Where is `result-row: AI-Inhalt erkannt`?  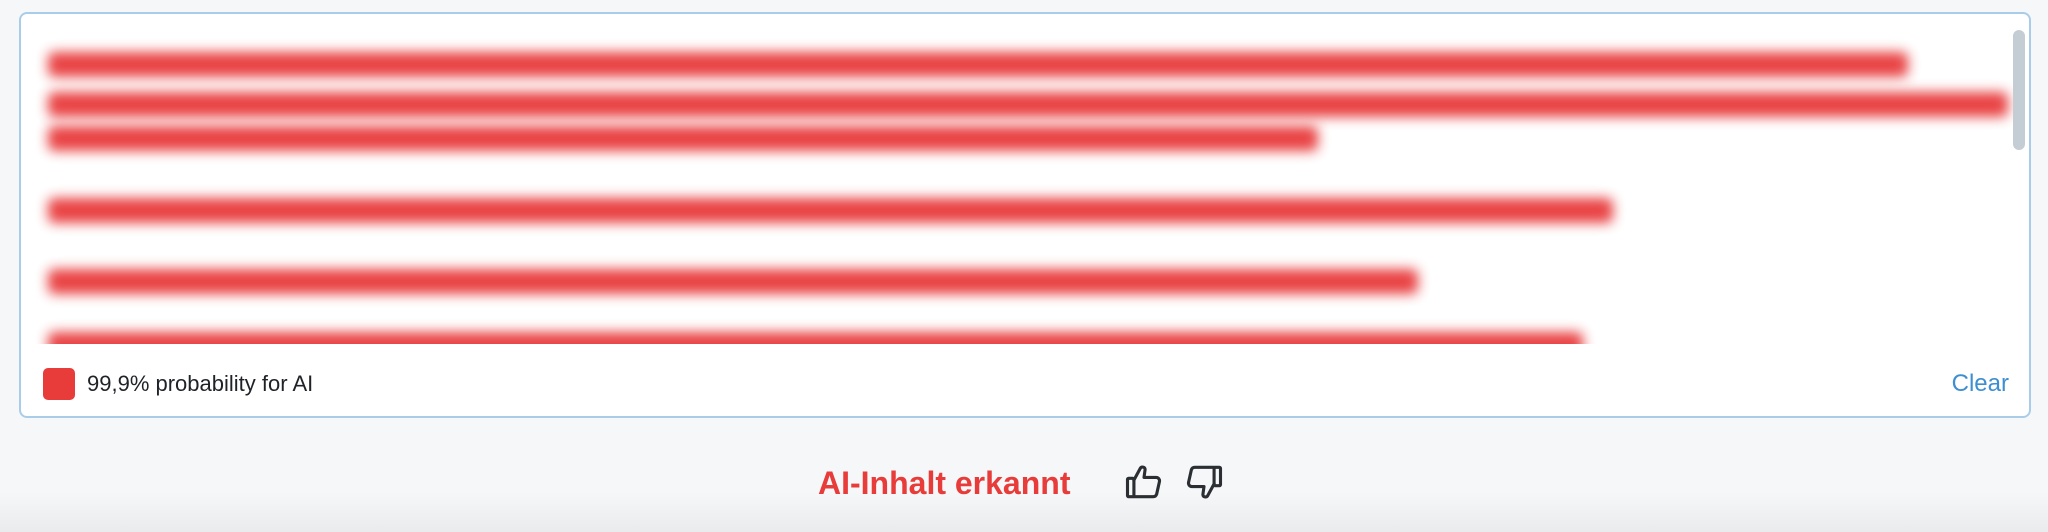
result-row: AI-Inhalt erkannt is located at coordinates (1024, 483).